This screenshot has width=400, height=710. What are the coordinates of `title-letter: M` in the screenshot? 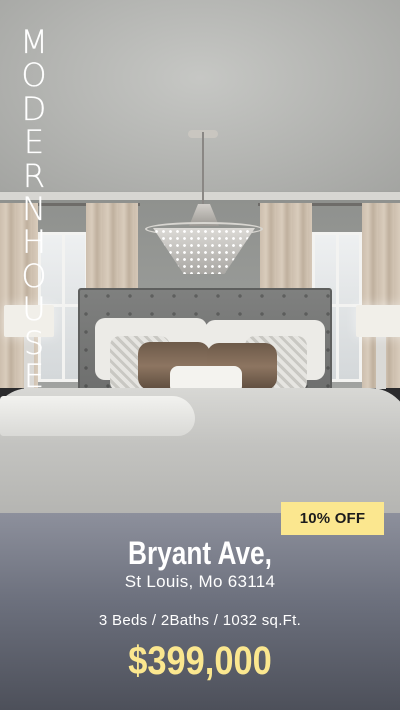 It's located at (34, 42).